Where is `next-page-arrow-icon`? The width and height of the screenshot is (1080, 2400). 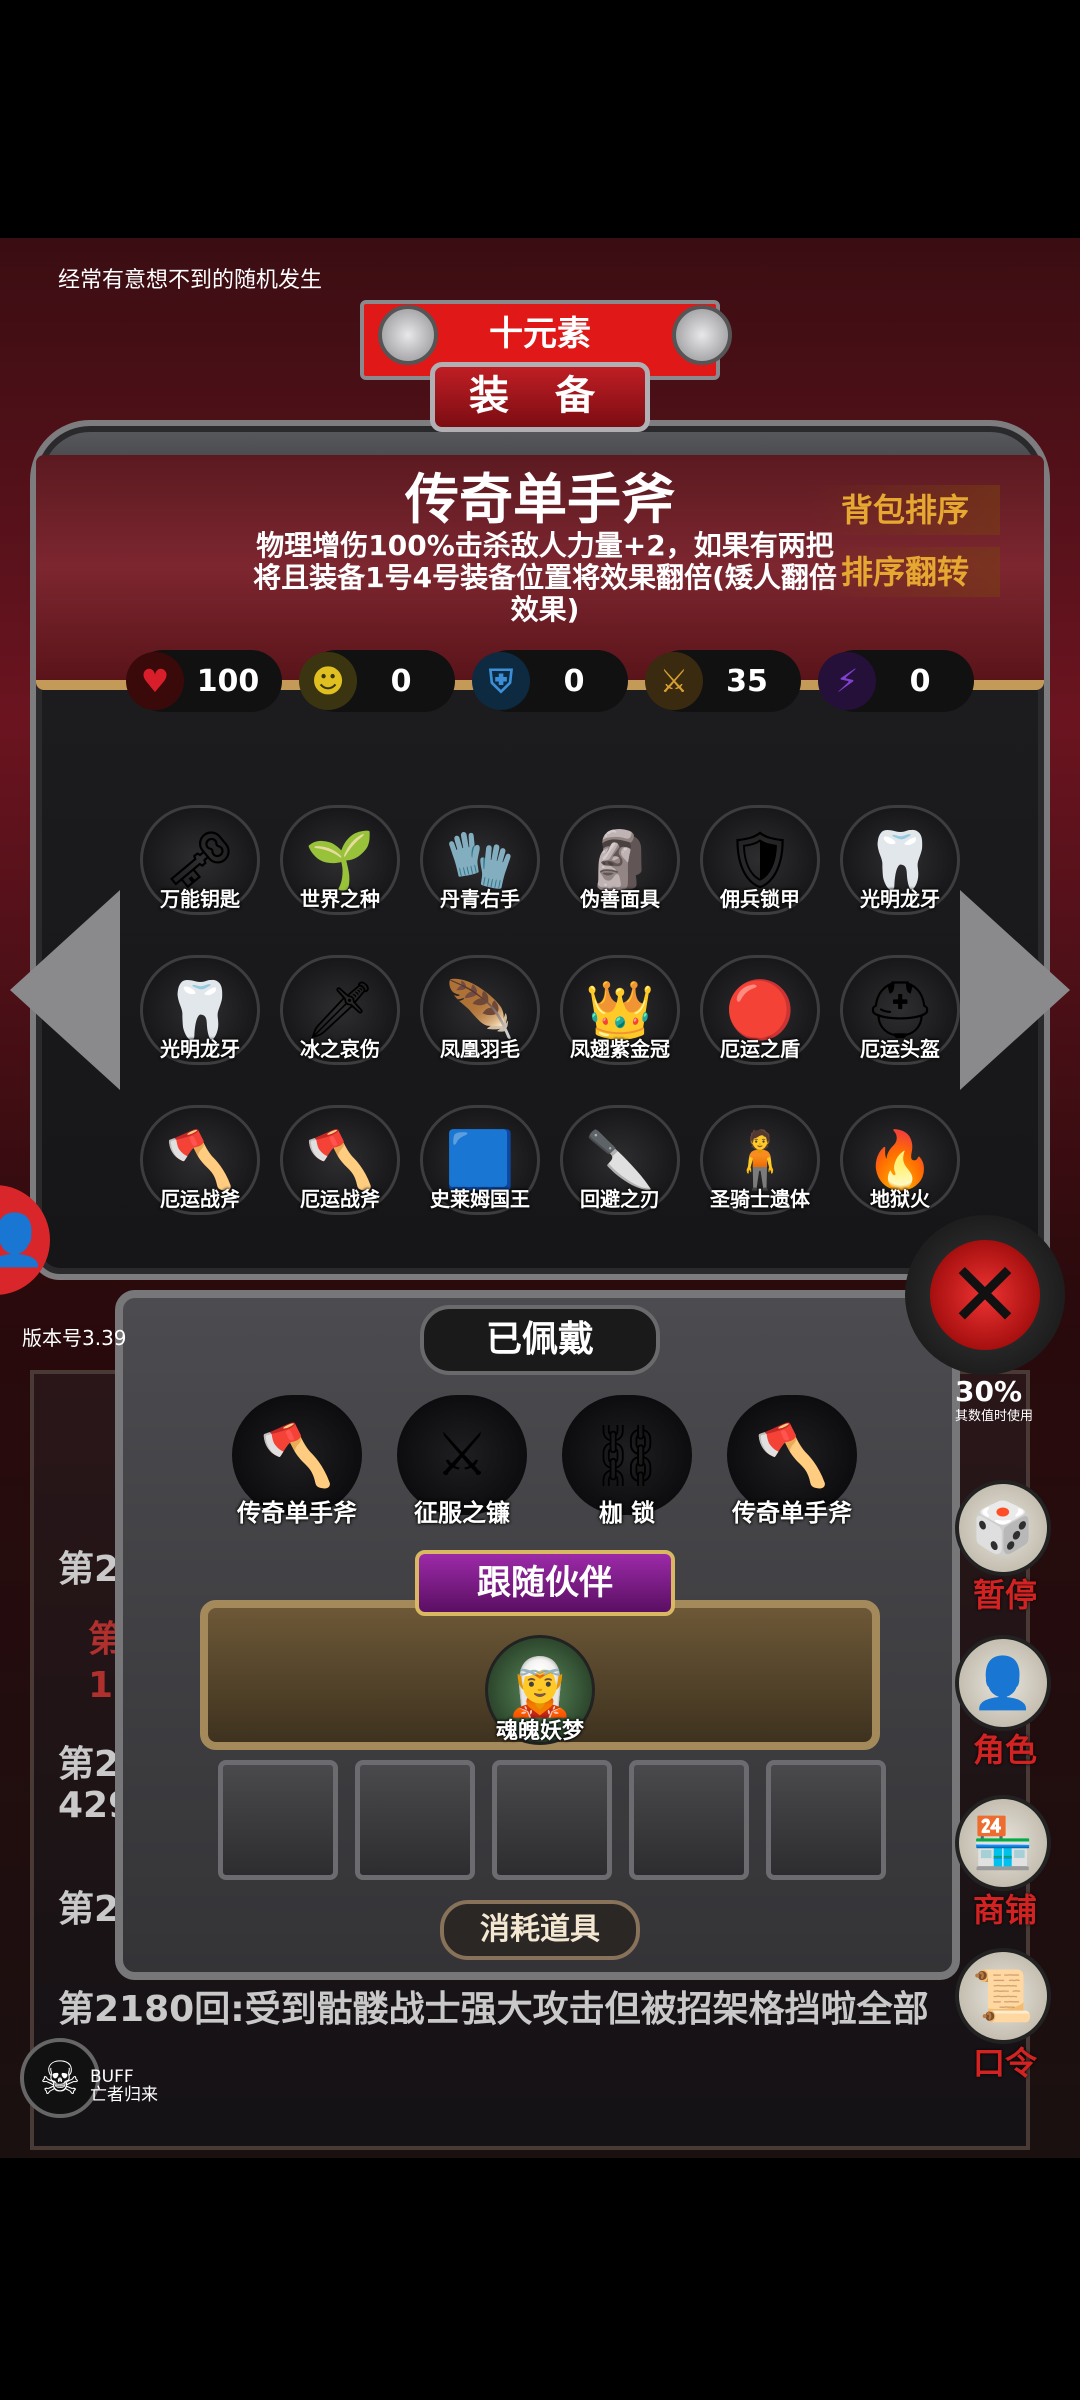 next-page-arrow-icon is located at coordinates (1015, 990).